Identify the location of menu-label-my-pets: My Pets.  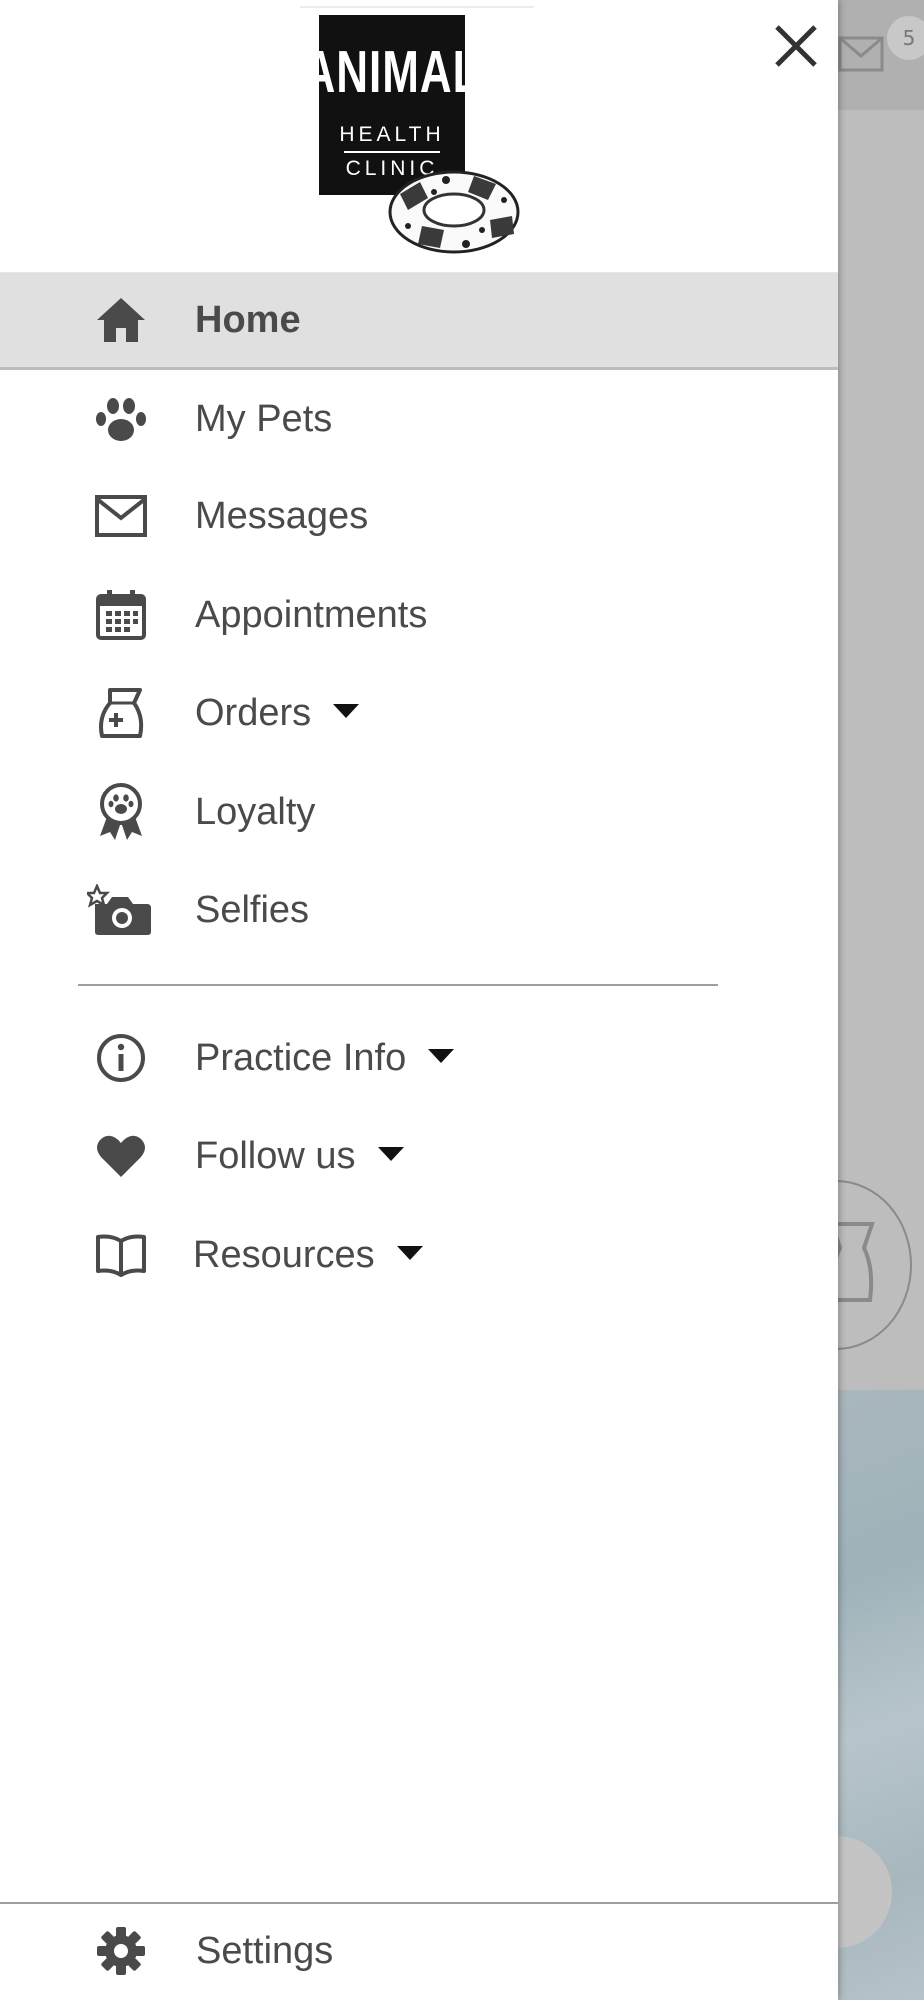
(264, 418).